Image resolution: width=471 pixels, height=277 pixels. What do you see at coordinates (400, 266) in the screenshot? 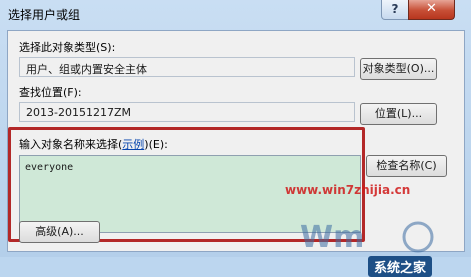
I see `watermark-brand: 系统之家` at bounding box center [400, 266].